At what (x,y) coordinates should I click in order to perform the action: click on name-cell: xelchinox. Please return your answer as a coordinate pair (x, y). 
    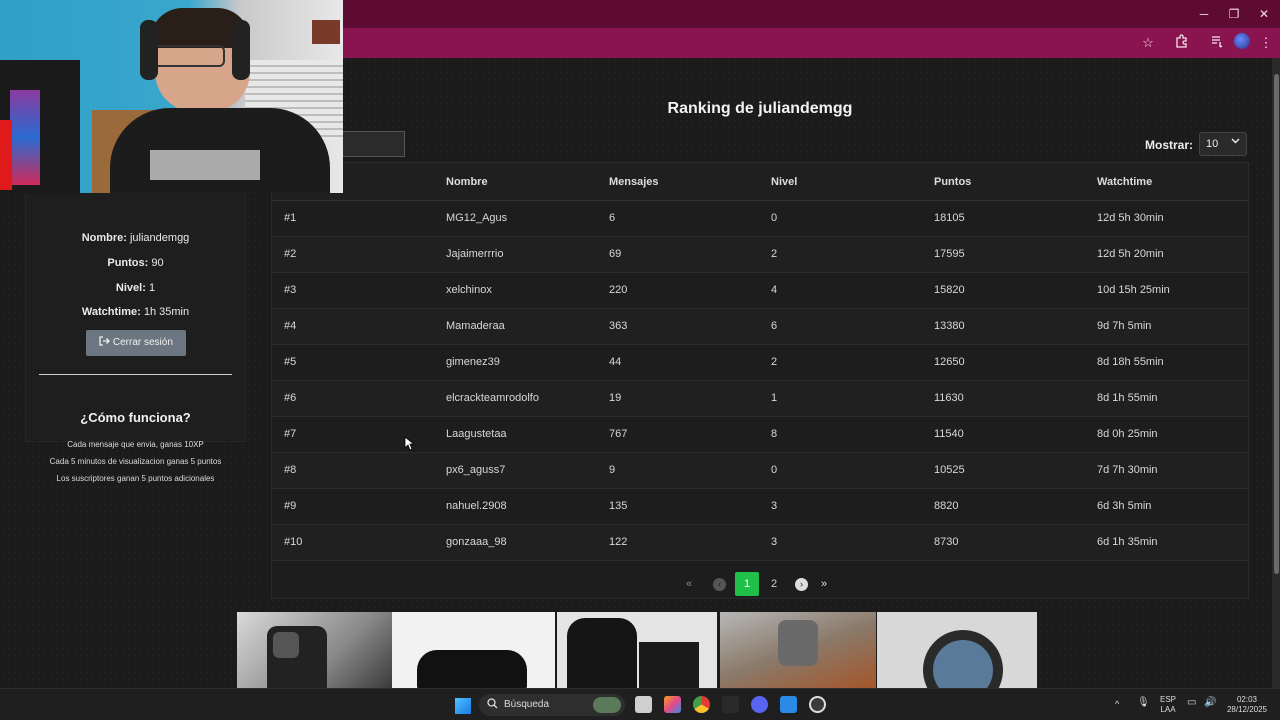
    Looking at the image, I should click on (469, 290).